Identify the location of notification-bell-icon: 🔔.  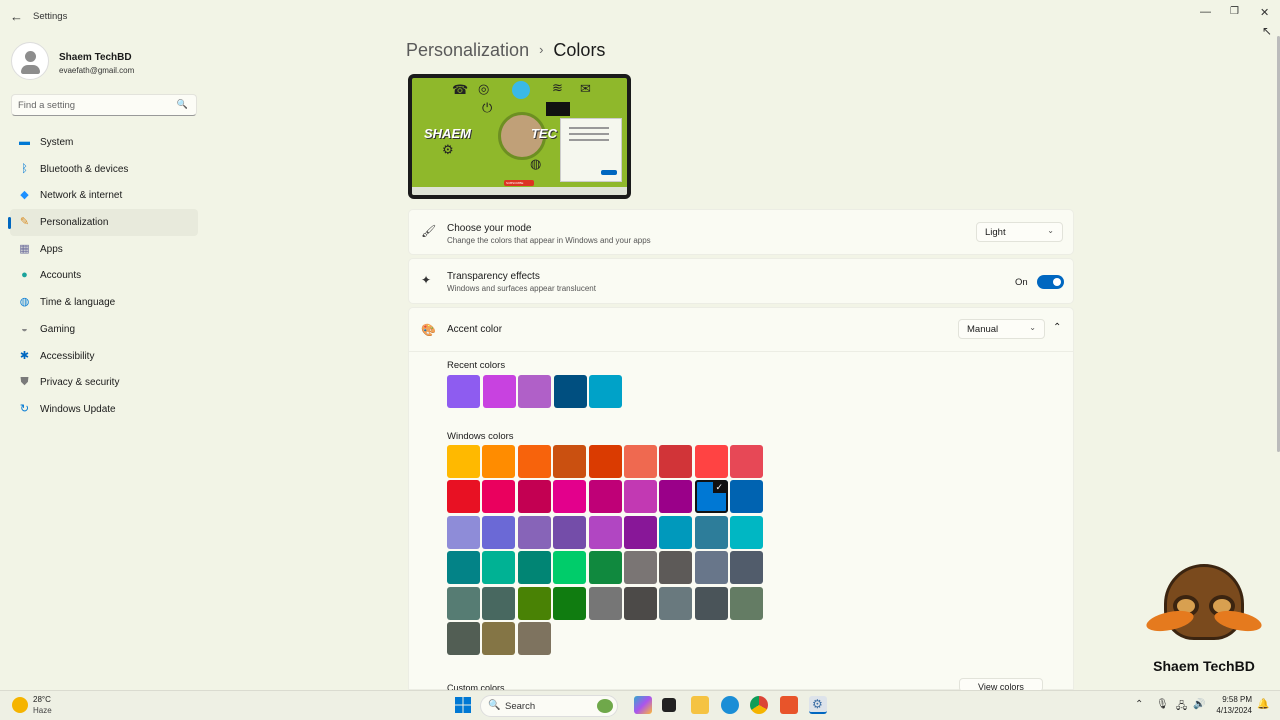
(1263, 704).